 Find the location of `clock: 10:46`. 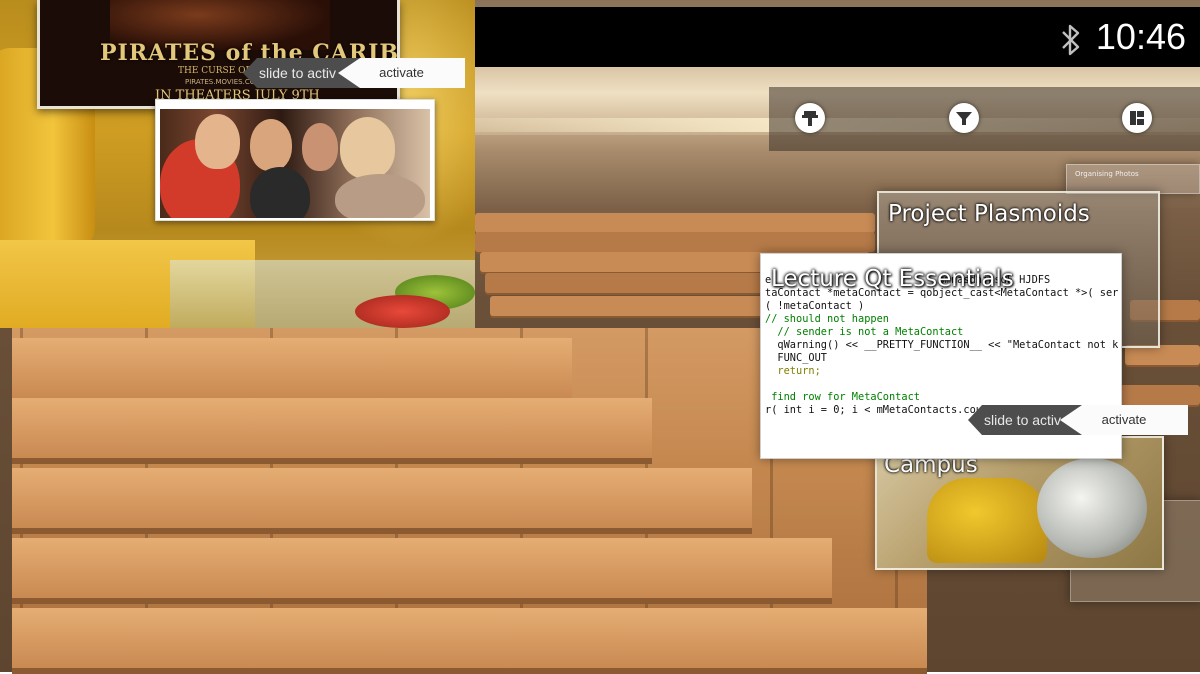

clock: 10:46 is located at coordinates (1140, 36).